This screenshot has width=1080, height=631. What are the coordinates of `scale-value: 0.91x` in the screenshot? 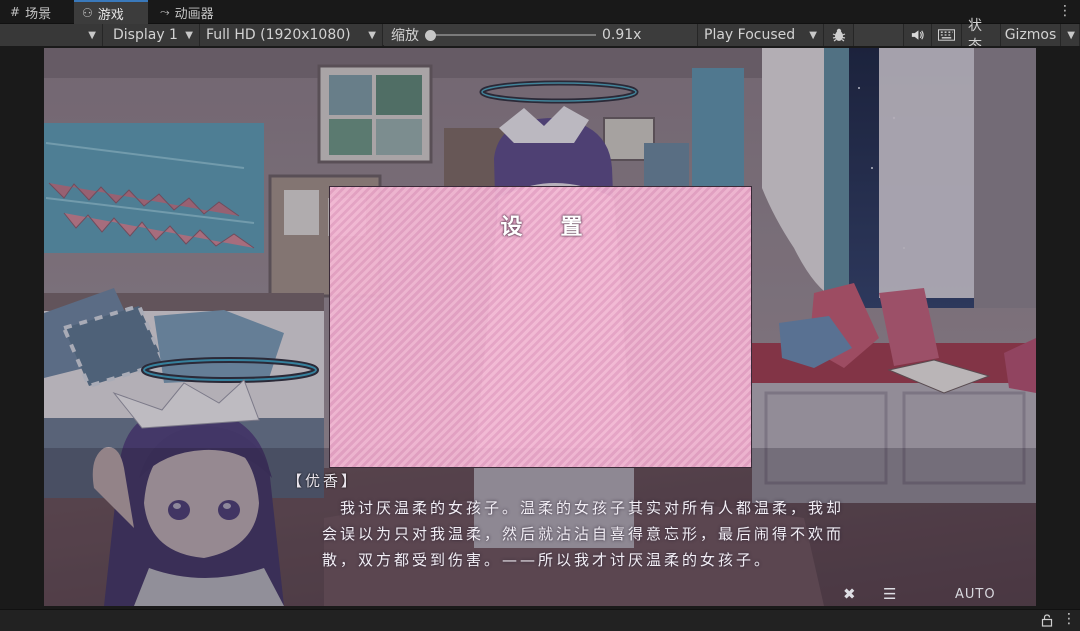 It's located at (622, 35).